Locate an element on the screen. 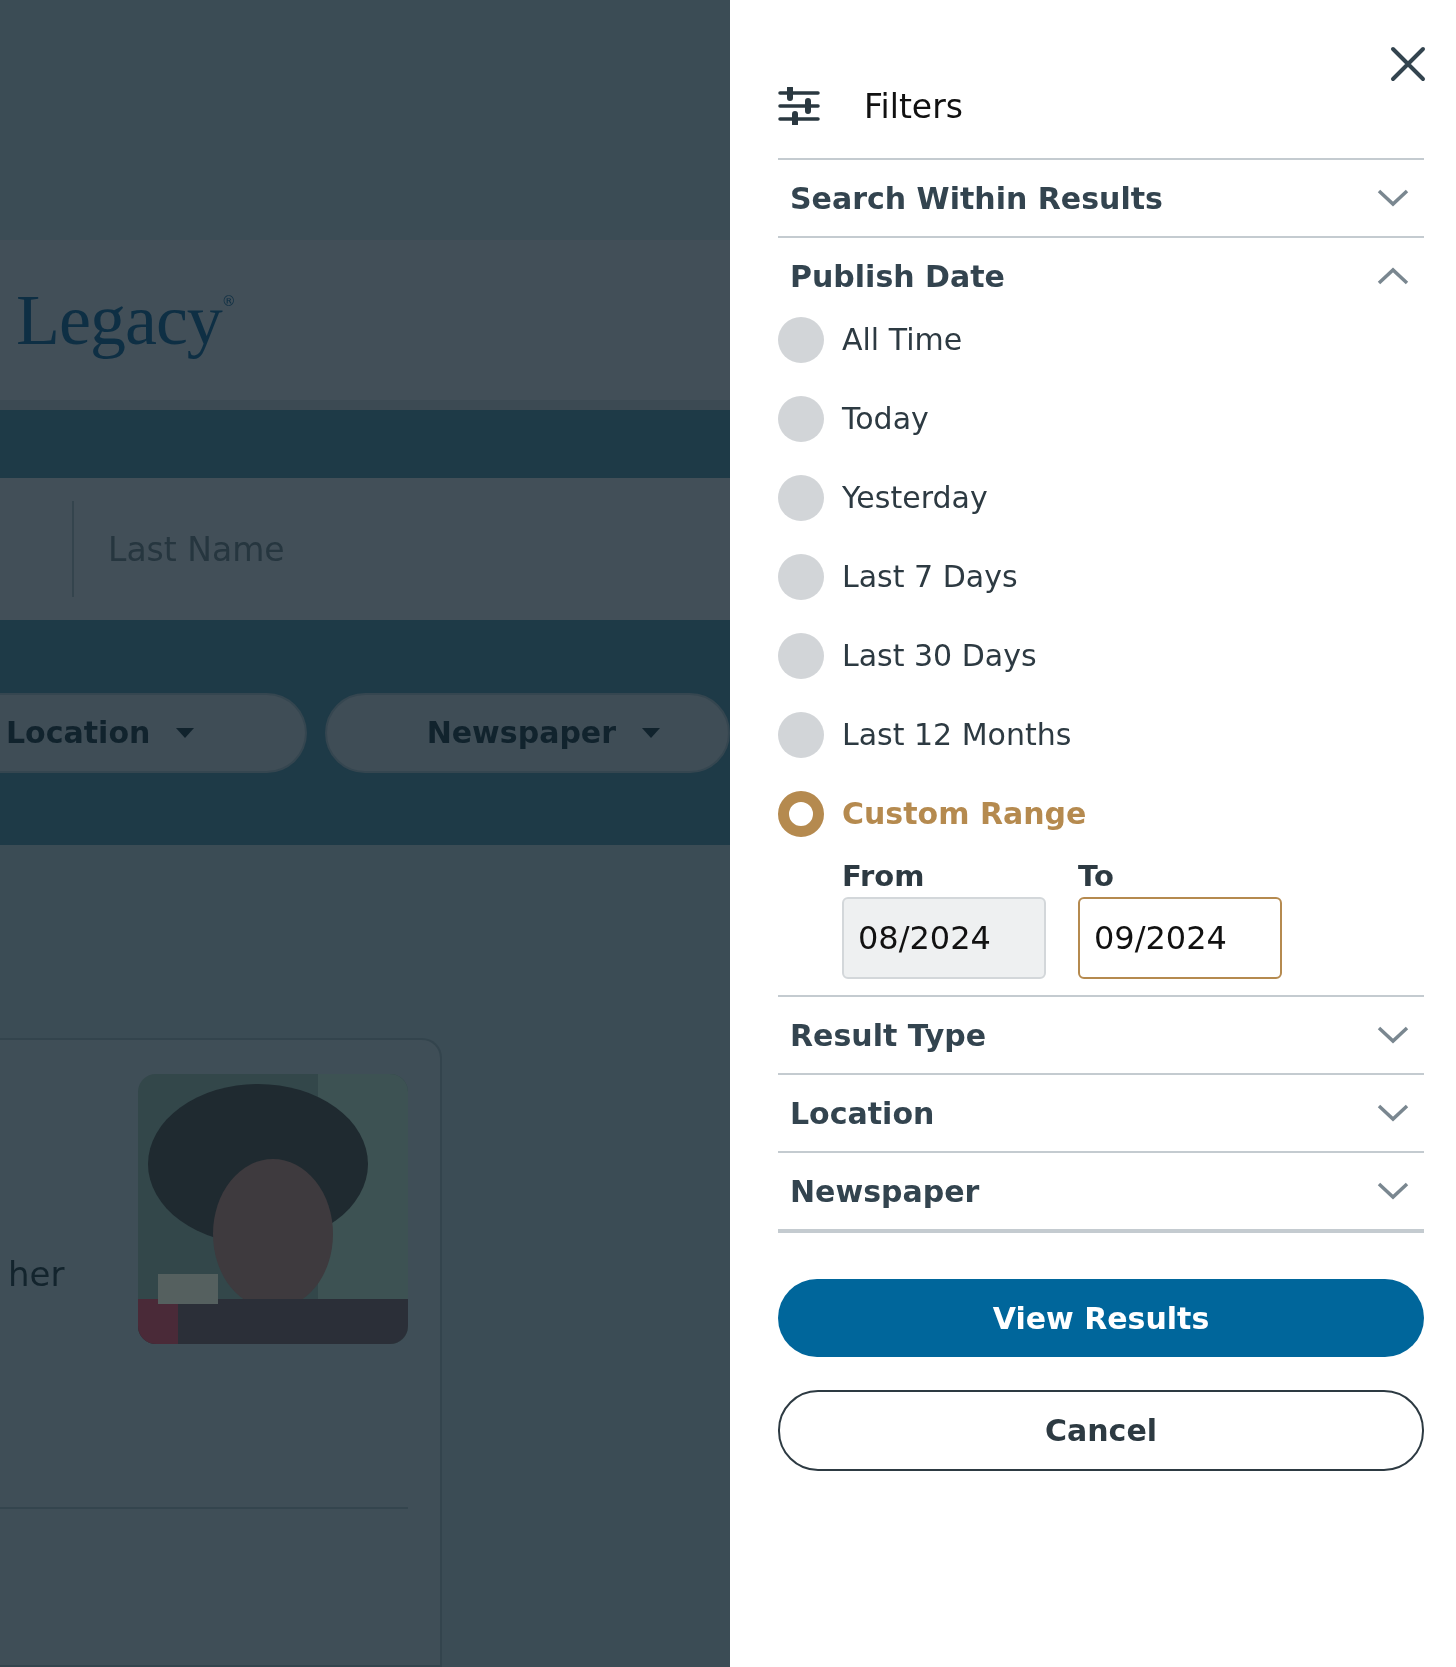  close-icon is located at coordinates (1408, 64).